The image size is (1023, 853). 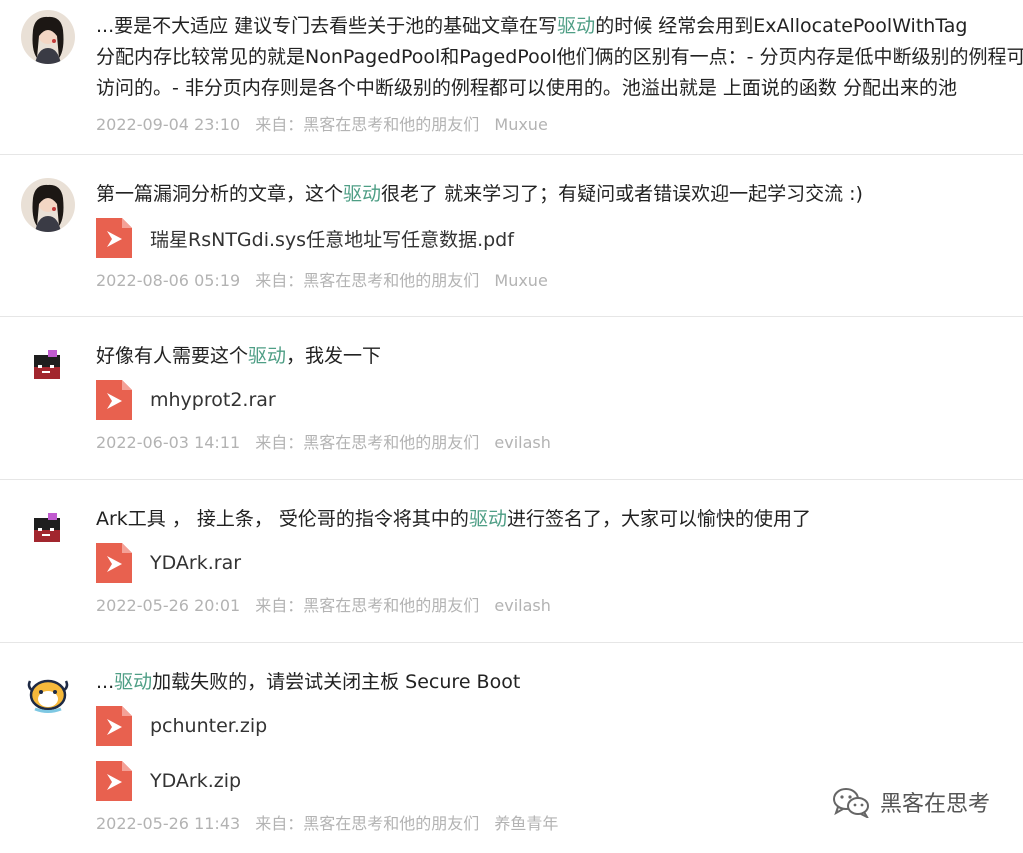 What do you see at coordinates (526, 823) in the screenshot?
I see `post-author: 养鱼青年` at bounding box center [526, 823].